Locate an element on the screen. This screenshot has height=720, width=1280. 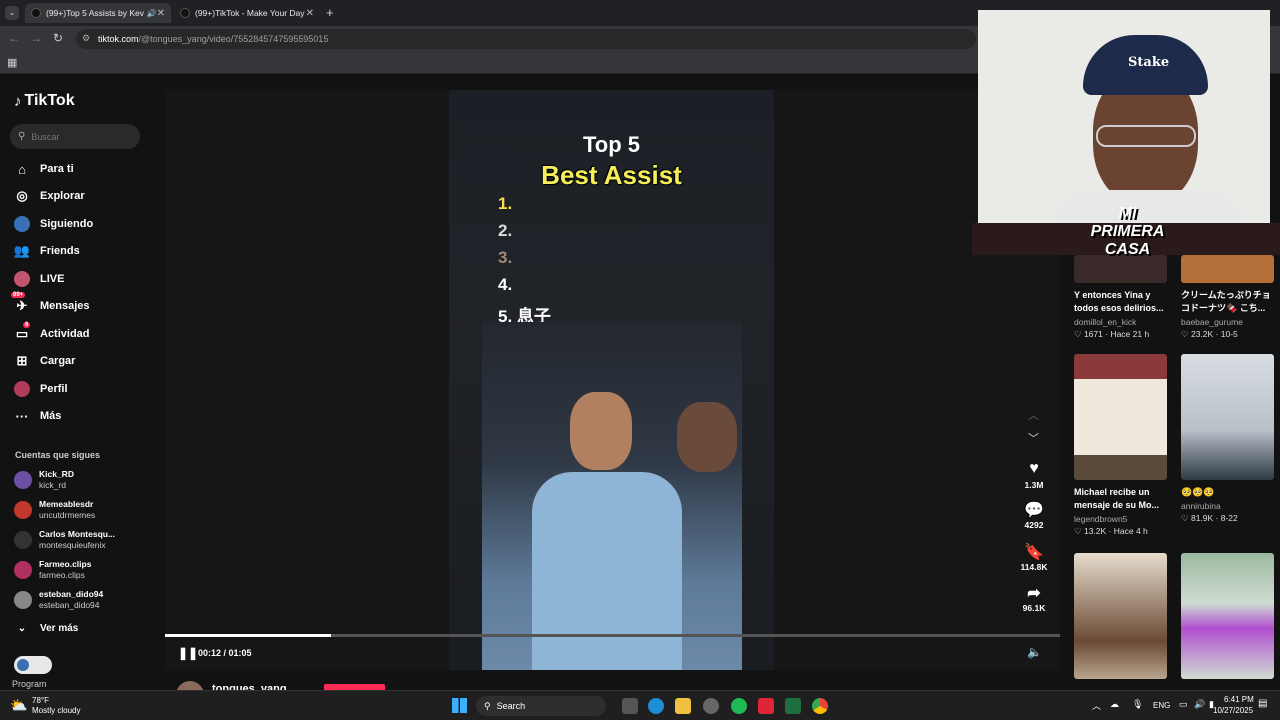
search-box: ⚲ is located at coordinates (75, 136).